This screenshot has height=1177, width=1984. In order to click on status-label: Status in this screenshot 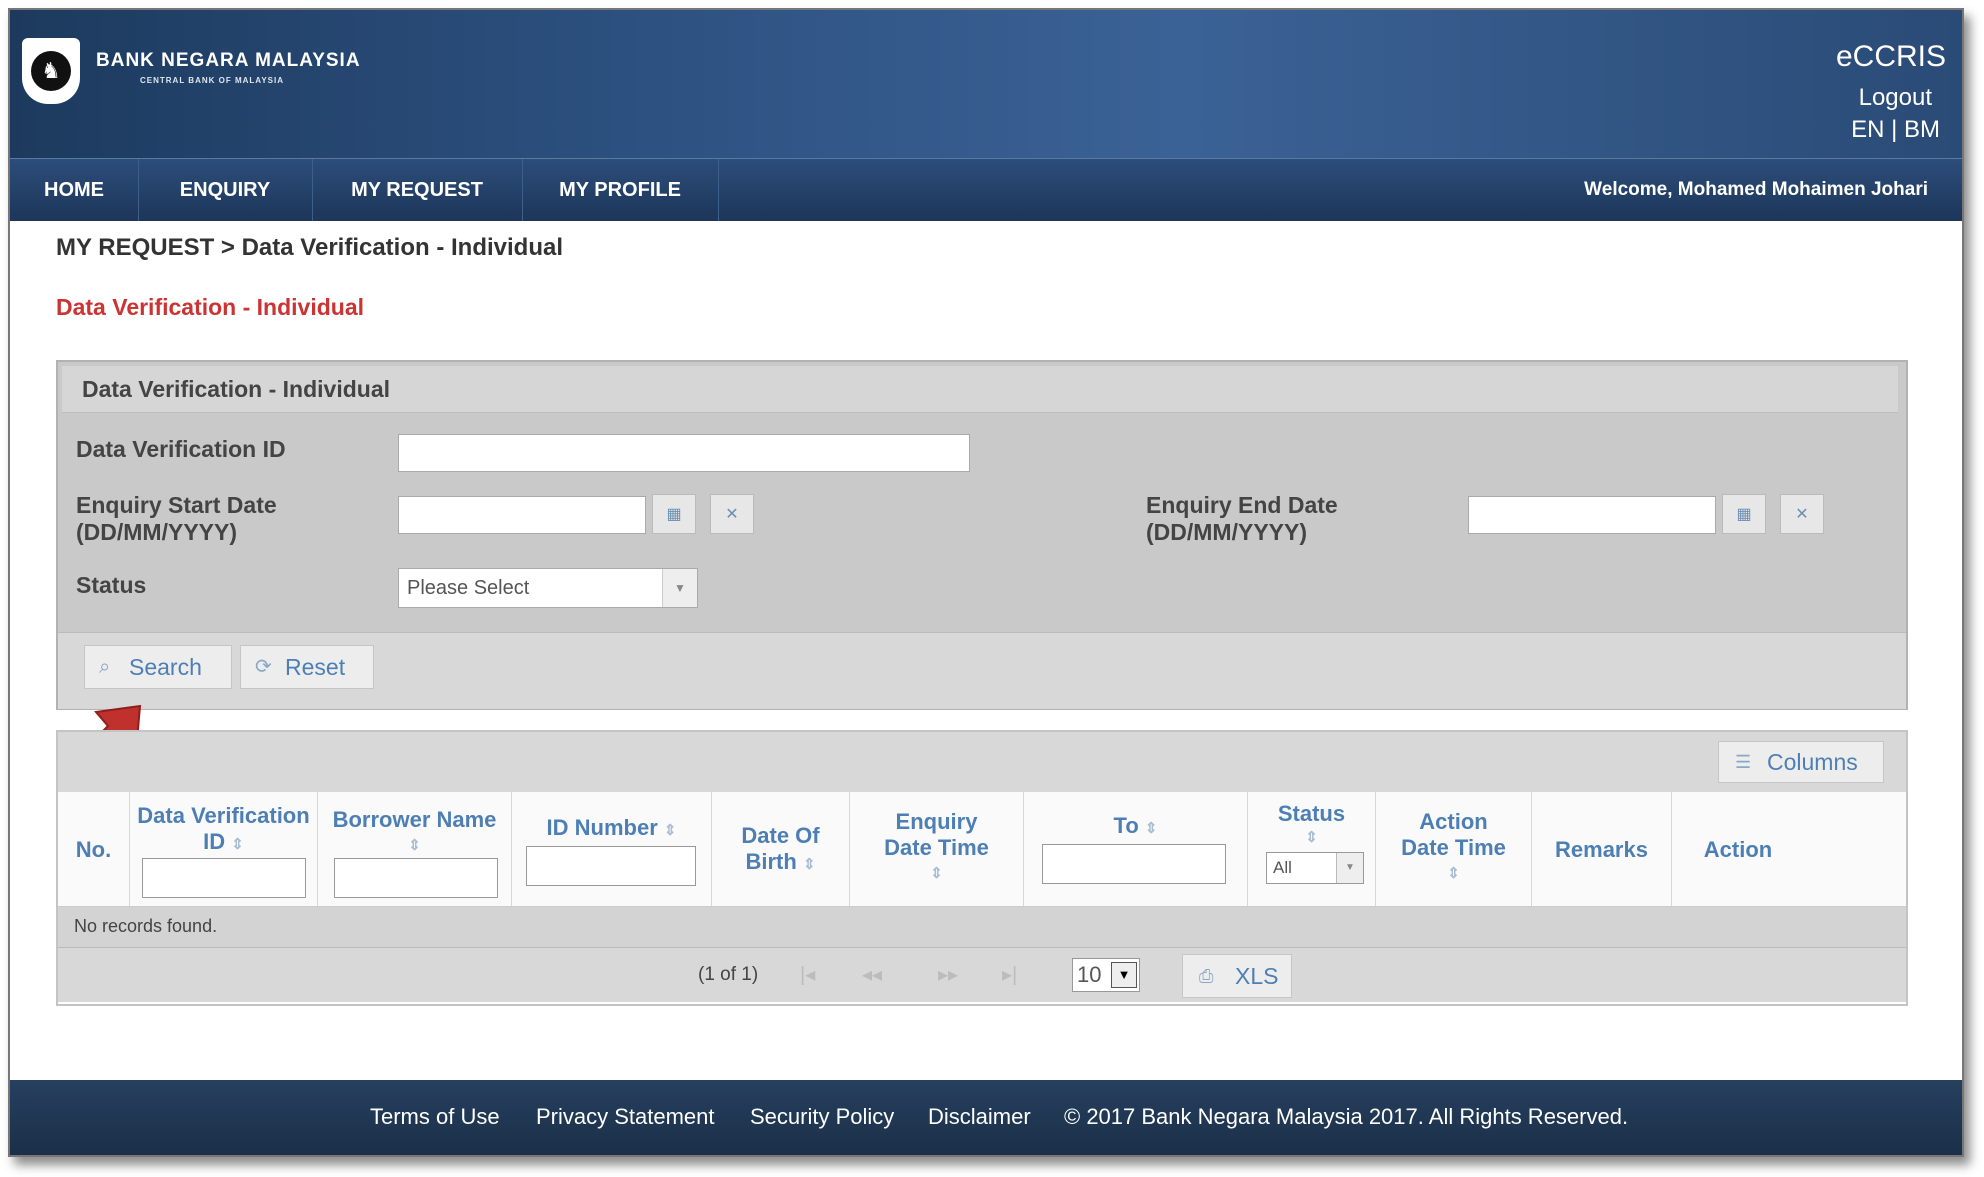, I will do `click(111, 585)`.